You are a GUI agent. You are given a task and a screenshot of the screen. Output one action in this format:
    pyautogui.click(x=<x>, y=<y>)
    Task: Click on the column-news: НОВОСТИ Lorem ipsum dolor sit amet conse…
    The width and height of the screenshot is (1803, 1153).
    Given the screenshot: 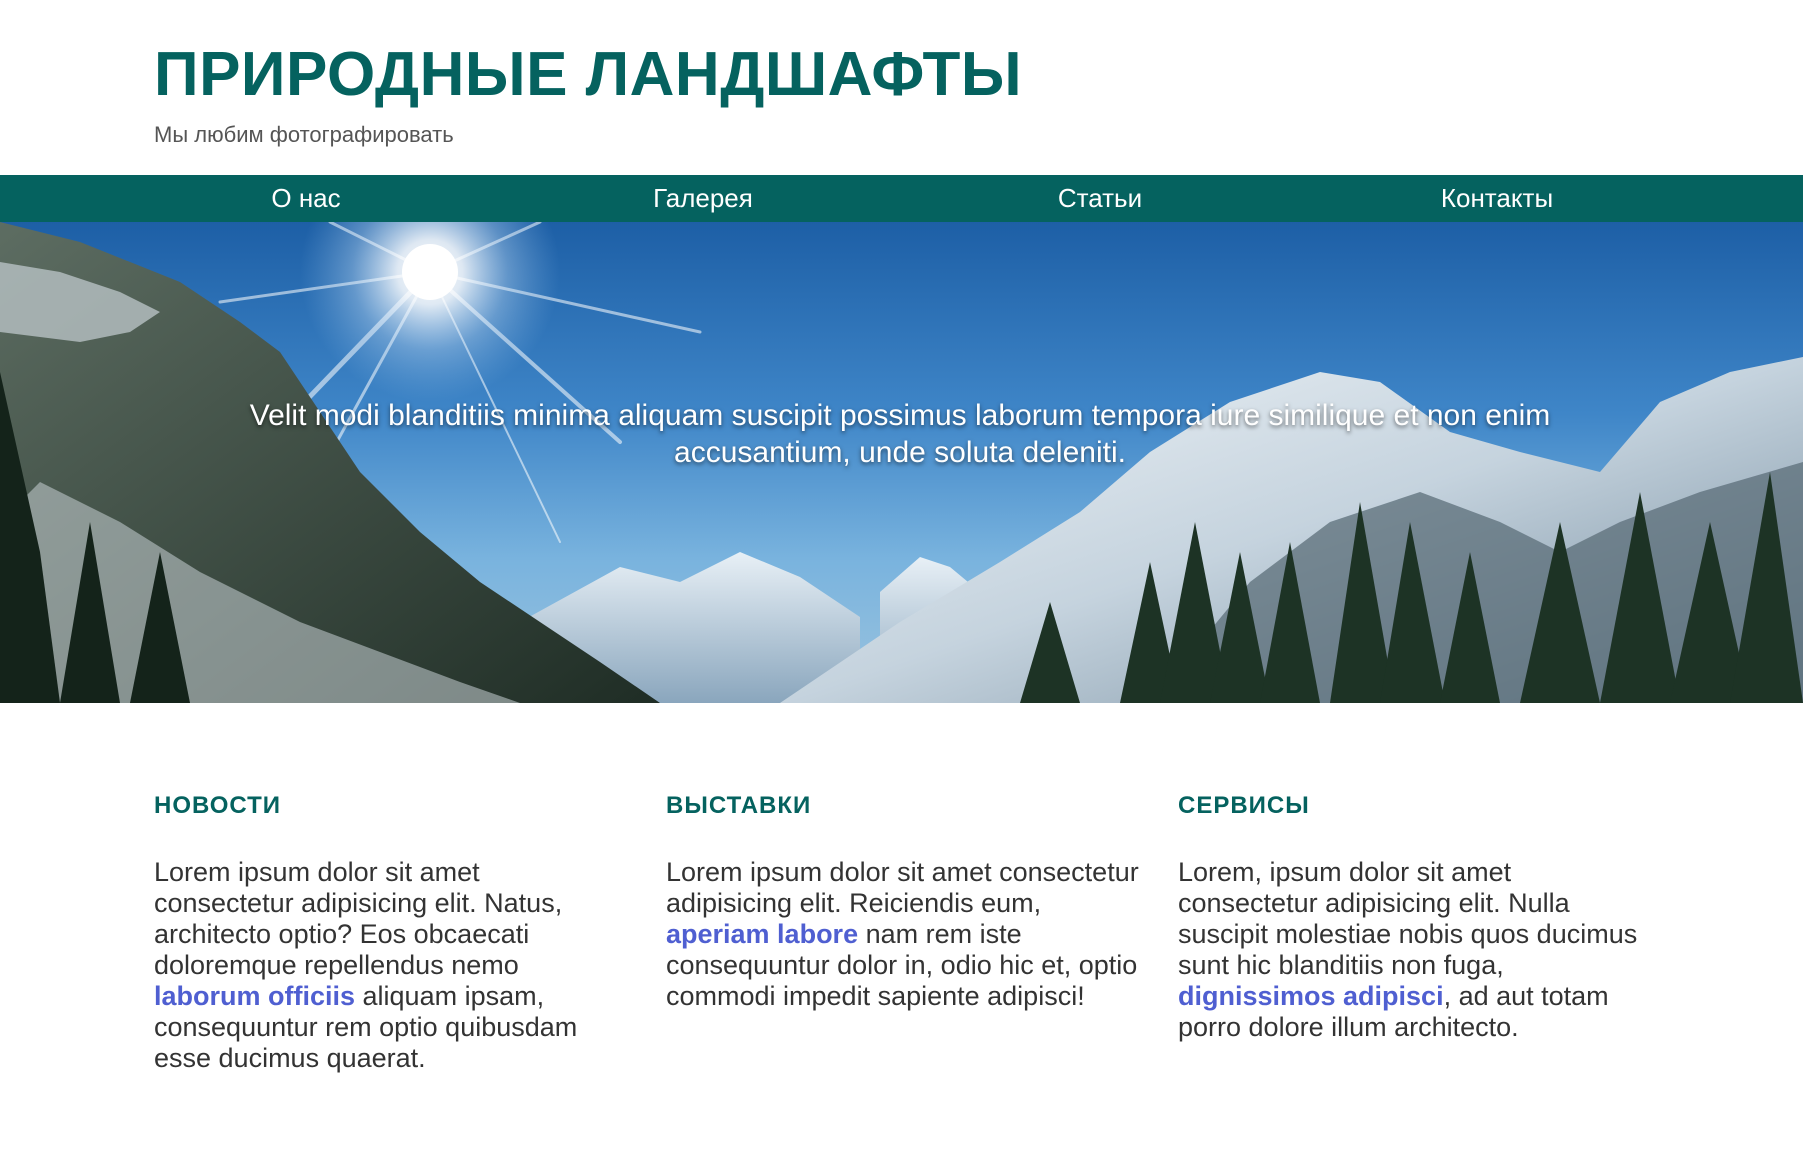 What is the action you would take?
    pyautogui.click(x=374, y=932)
    